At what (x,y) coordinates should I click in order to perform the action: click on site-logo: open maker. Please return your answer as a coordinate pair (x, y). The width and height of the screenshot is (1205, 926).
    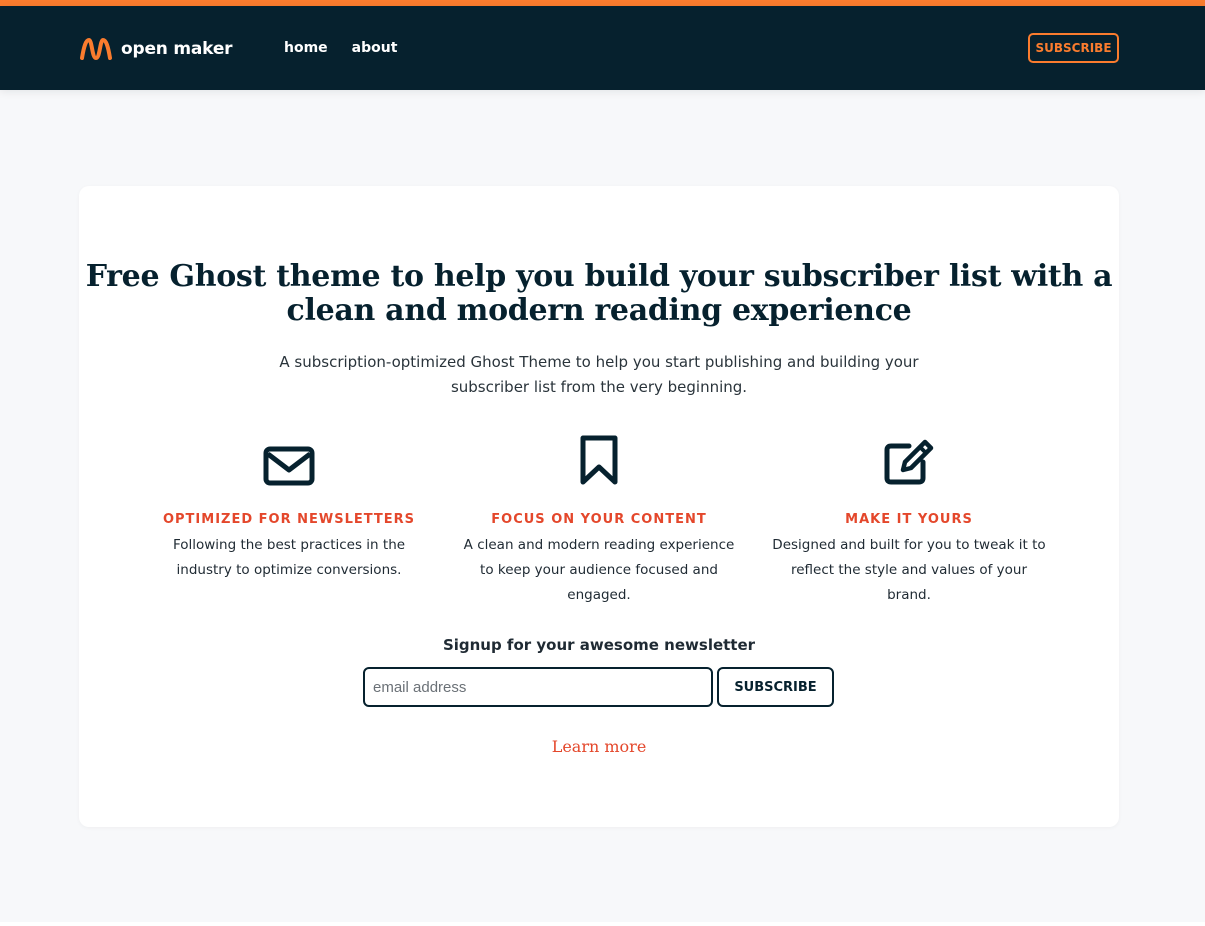
    Looking at the image, I should click on (156, 49).